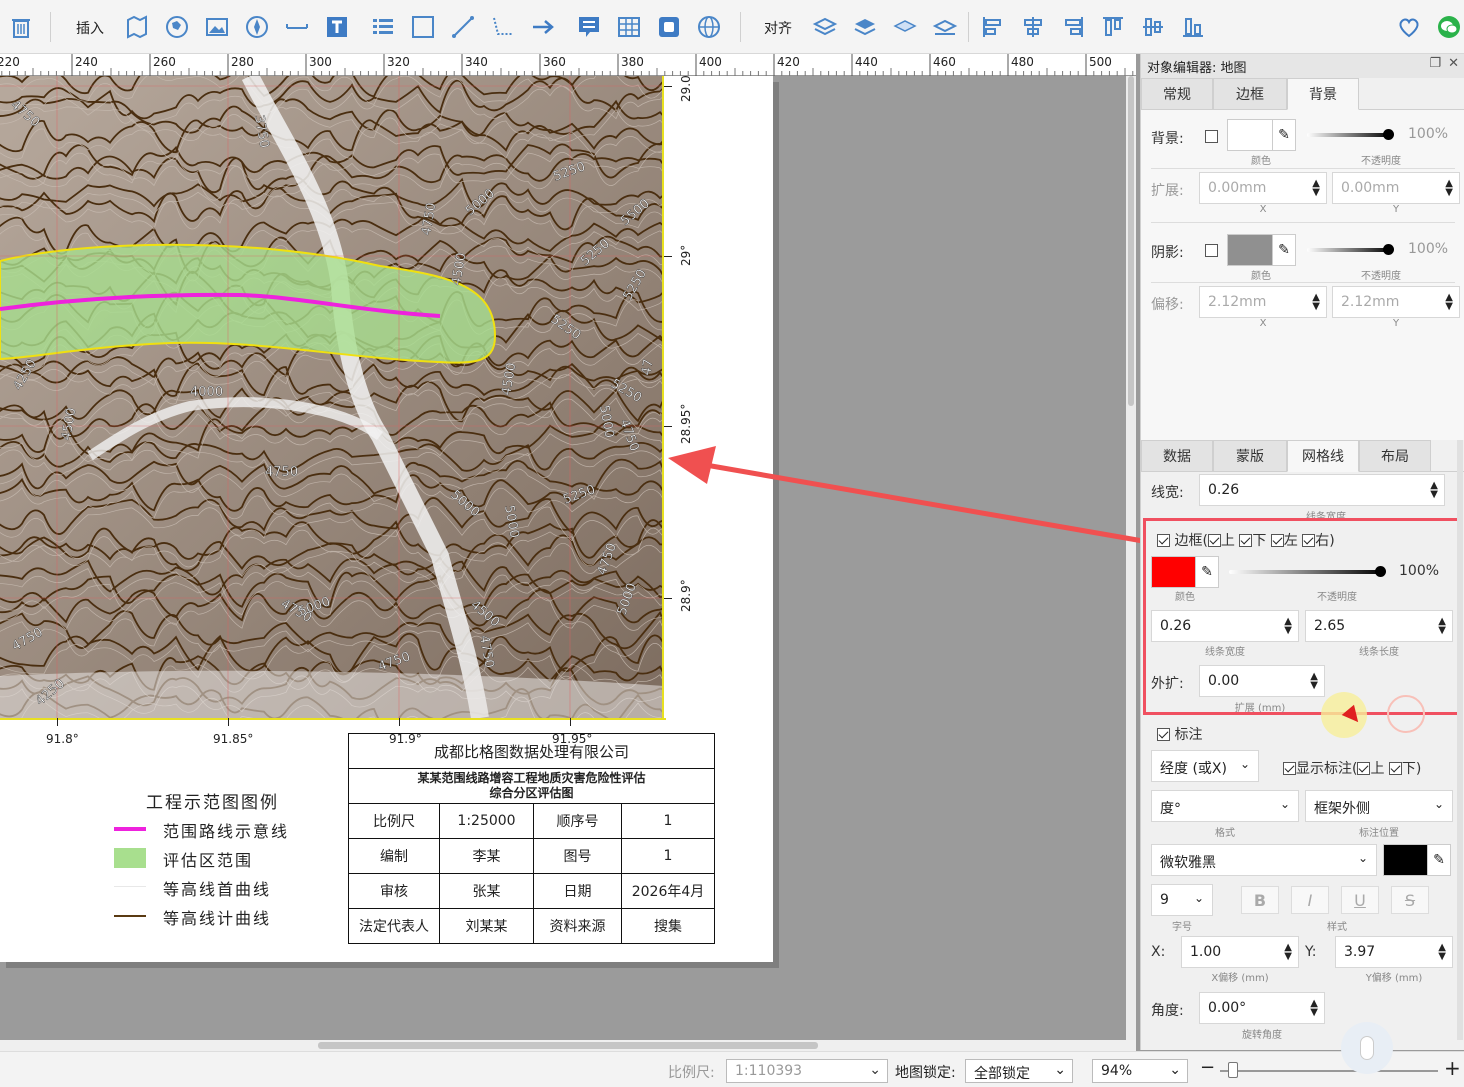 Image resolution: width=1464 pixels, height=1087 pixels. What do you see at coordinates (1360, 900) in the screenshot?
I see `underline-button: U` at bounding box center [1360, 900].